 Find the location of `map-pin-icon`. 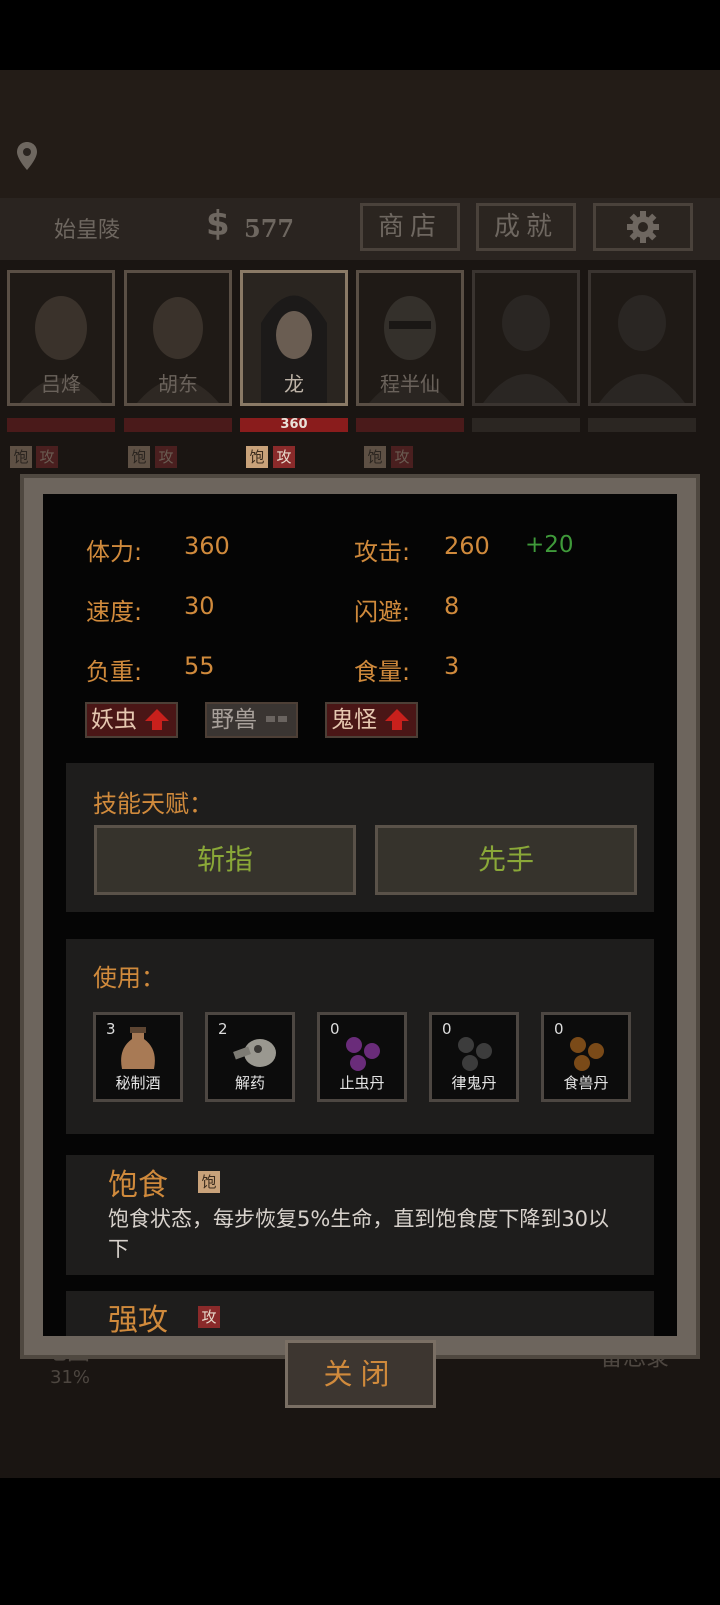

map-pin-icon is located at coordinates (27, 156).